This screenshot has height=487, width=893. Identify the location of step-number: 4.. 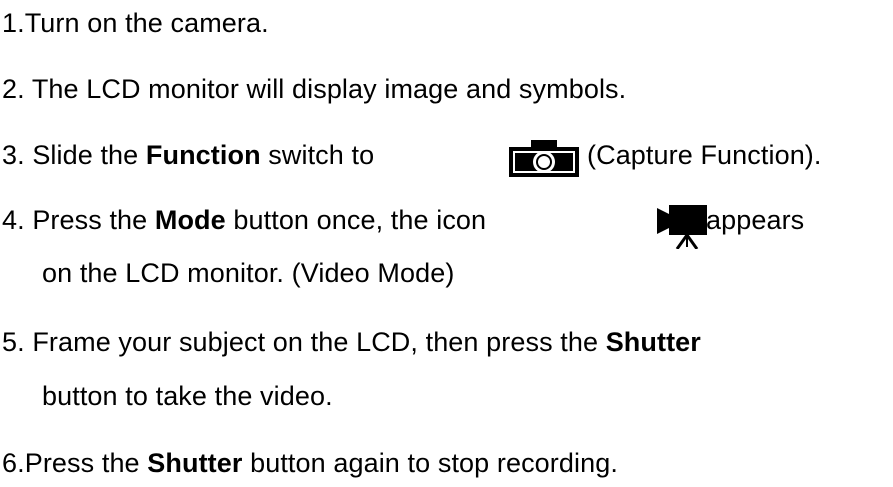
(13, 220).